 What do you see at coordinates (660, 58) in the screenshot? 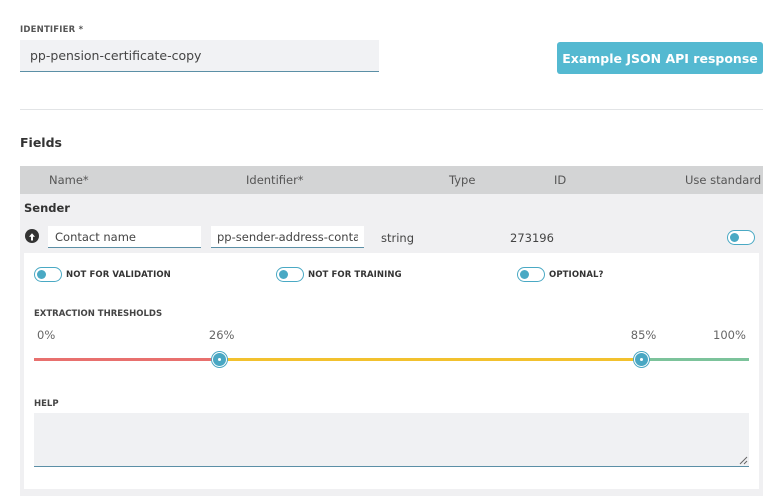
I see `example-json-button: Example JSON API response` at bounding box center [660, 58].